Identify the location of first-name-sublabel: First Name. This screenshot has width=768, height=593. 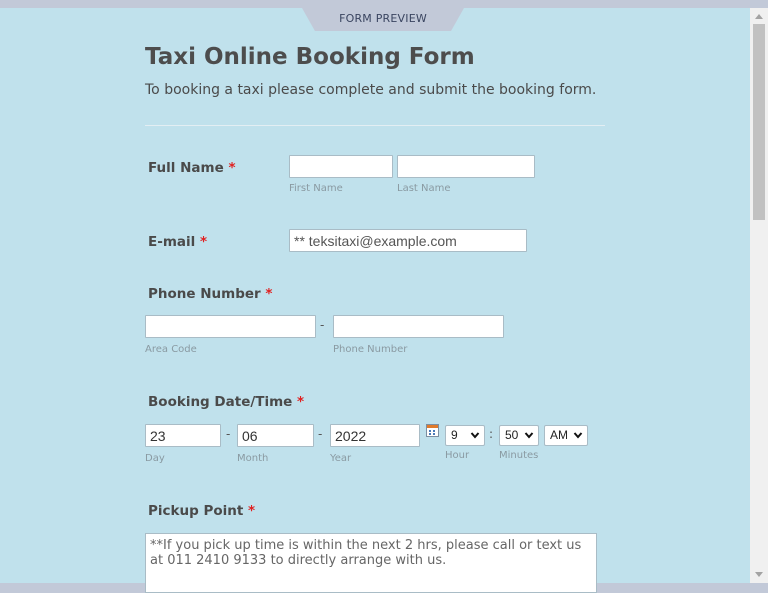
(316, 188).